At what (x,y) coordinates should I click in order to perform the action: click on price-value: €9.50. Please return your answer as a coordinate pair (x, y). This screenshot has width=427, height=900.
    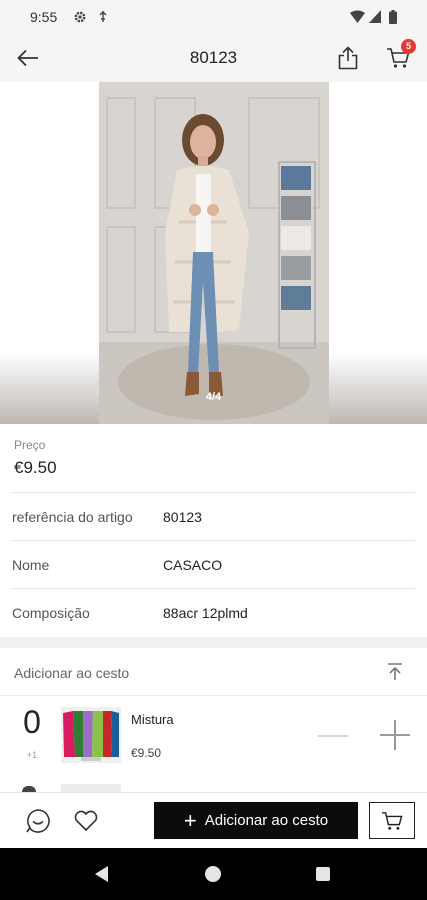
    Looking at the image, I should click on (35, 467).